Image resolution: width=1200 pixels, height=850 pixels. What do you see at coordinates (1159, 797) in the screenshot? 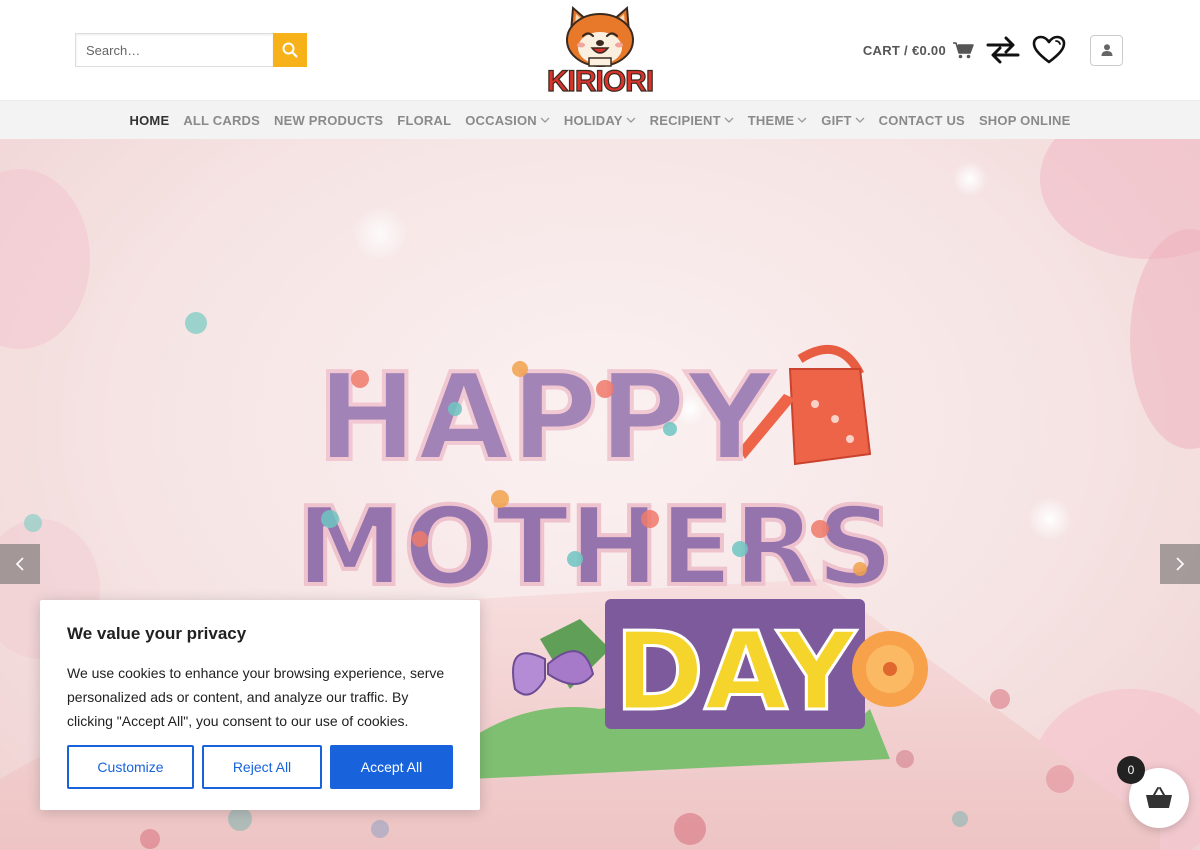
I see `basket-icon` at bounding box center [1159, 797].